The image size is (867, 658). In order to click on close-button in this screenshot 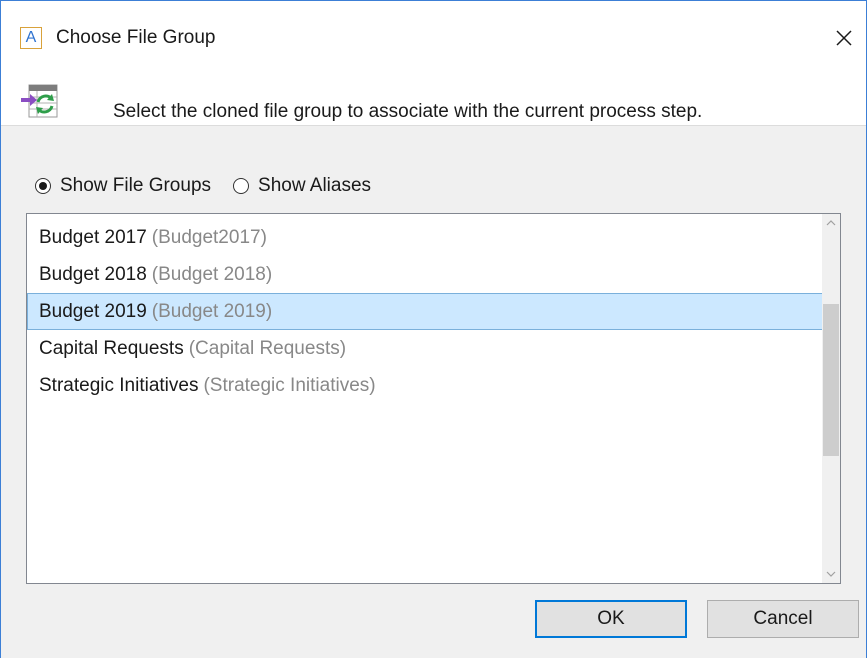, I will do `click(844, 38)`.